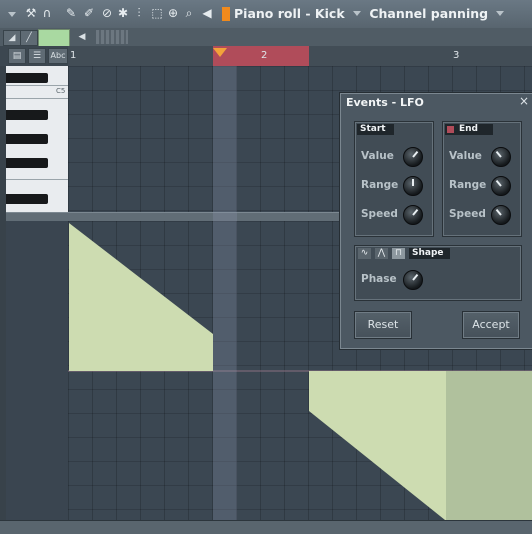 The width and height of the screenshot is (532, 534). Describe the element at coordinates (31, 13) in the screenshot. I see `wrench-icon: ⚒` at that location.